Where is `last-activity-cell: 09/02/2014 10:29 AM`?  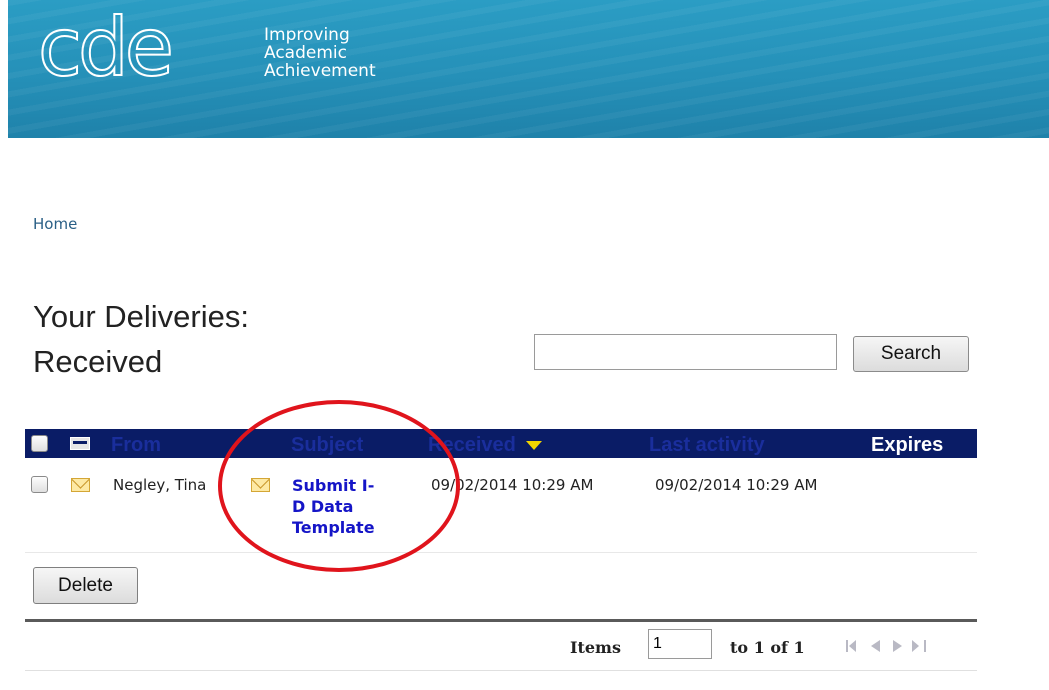 last-activity-cell: 09/02/2014 10:29 AM is located at coordinates (736, 485).